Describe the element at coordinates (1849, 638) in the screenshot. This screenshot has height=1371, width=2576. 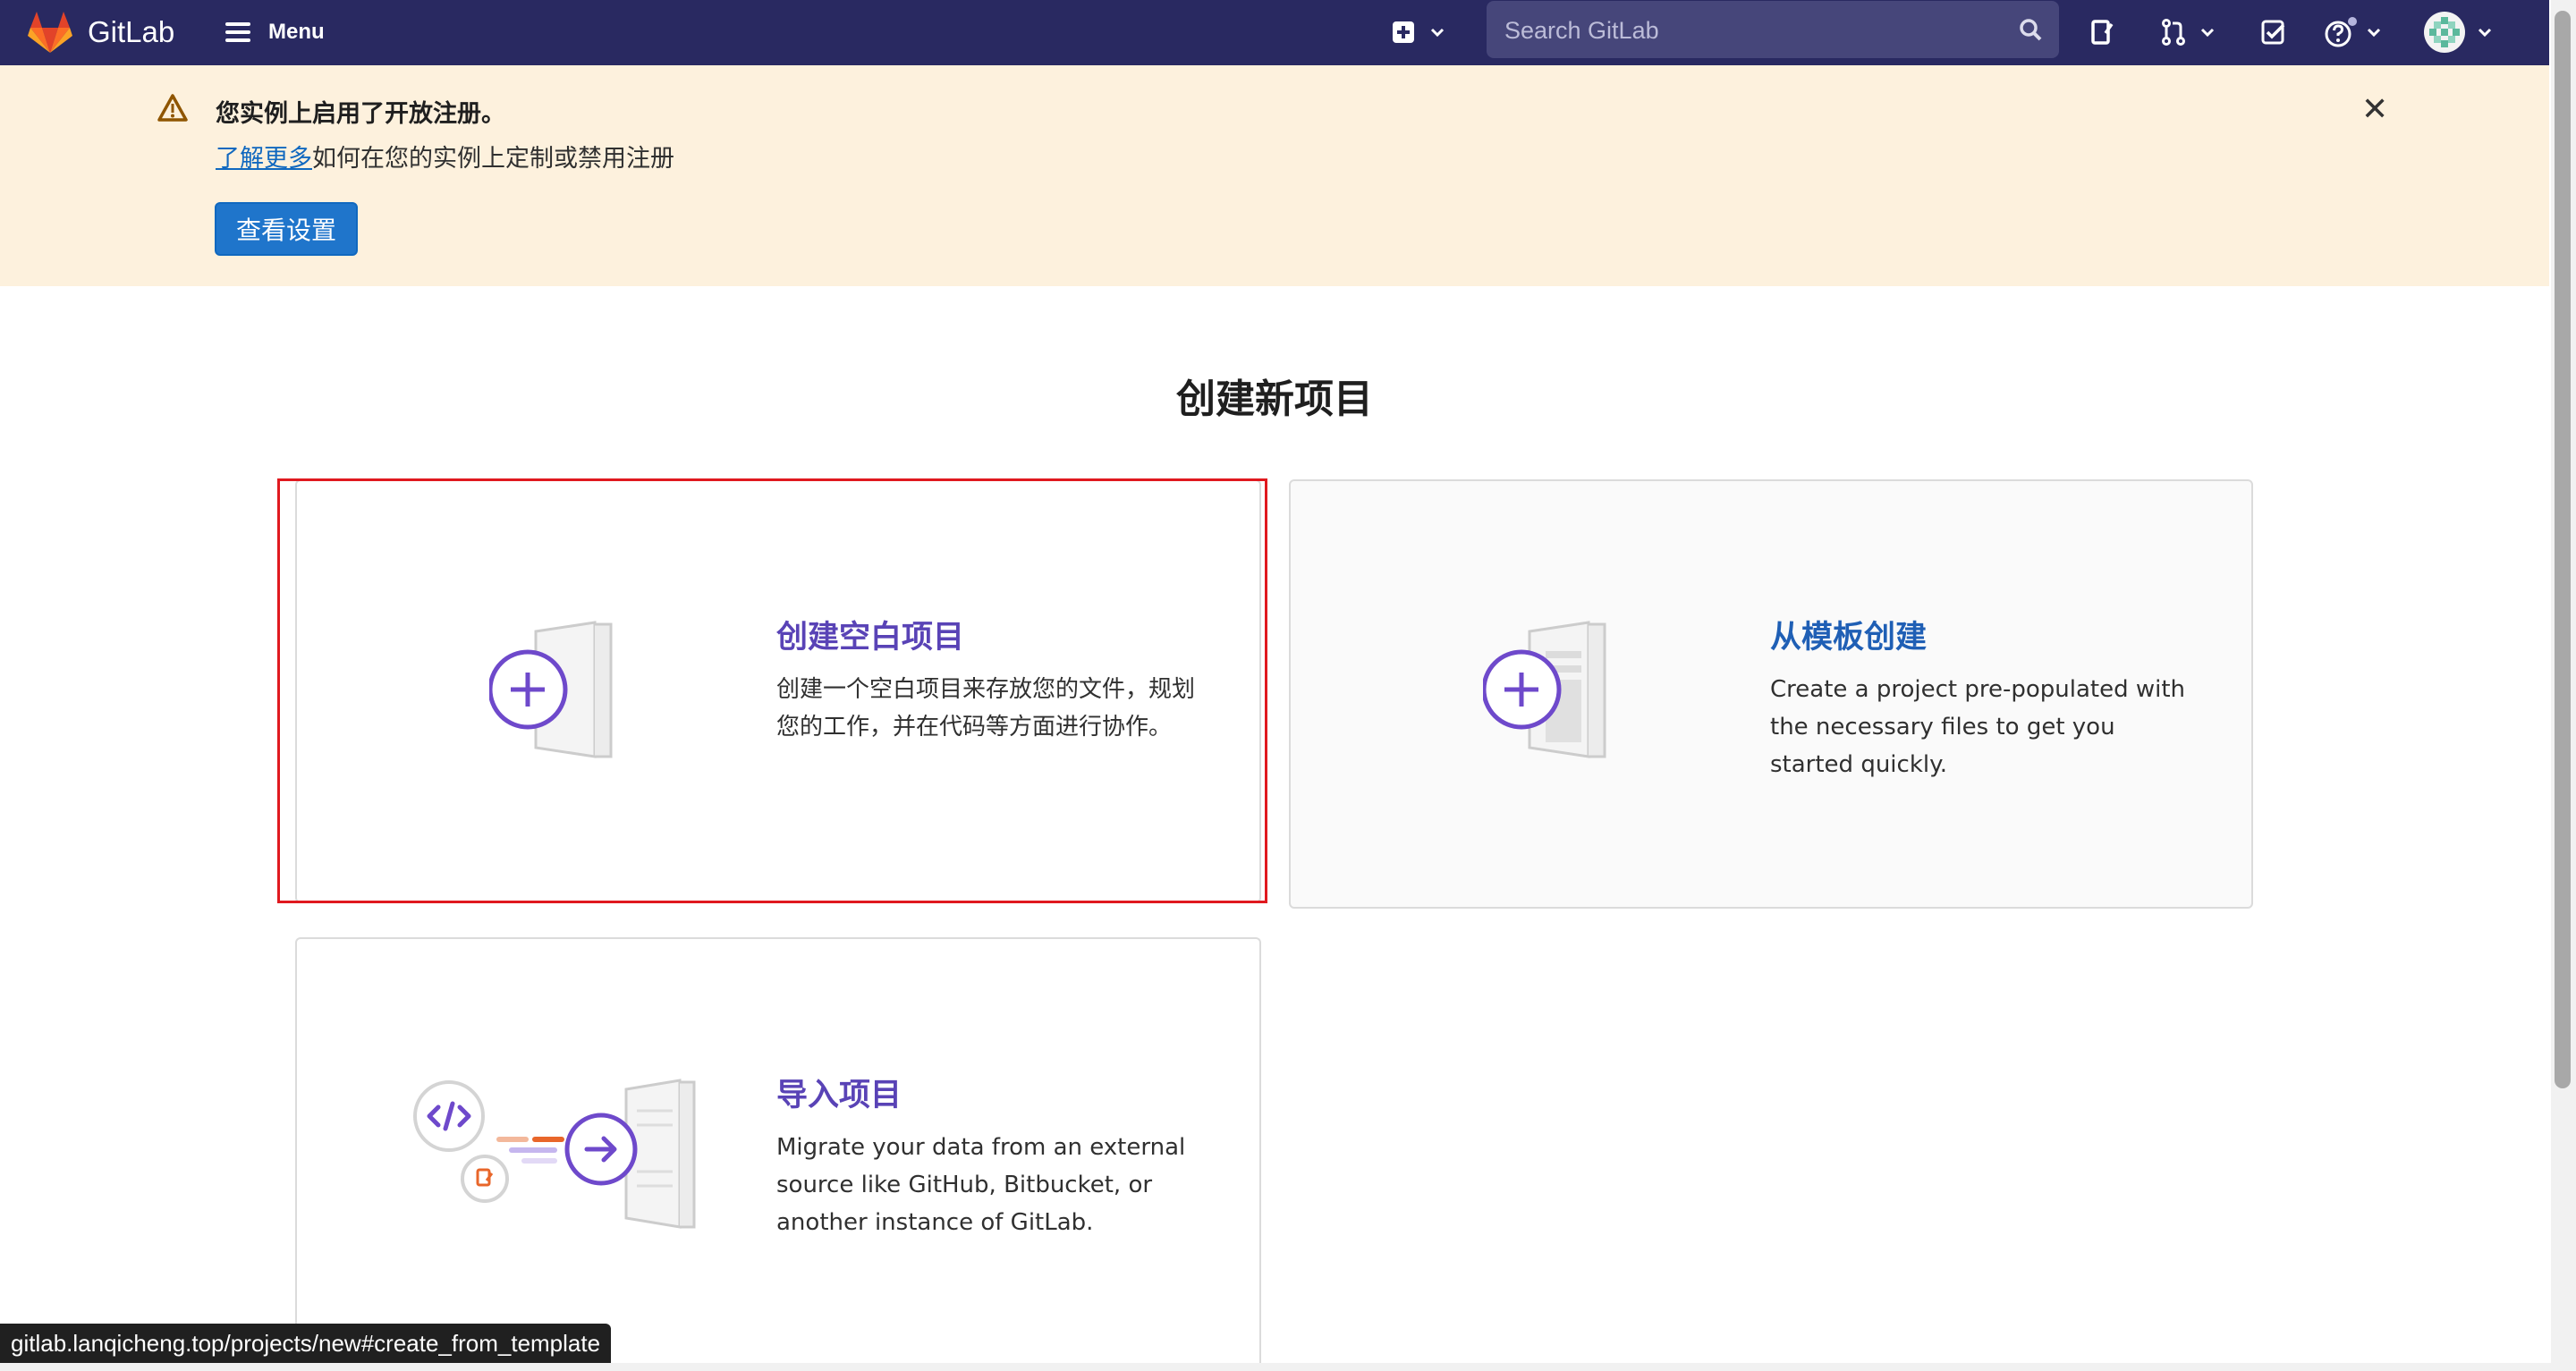
I see `card-title: 从模板创建` at that location.